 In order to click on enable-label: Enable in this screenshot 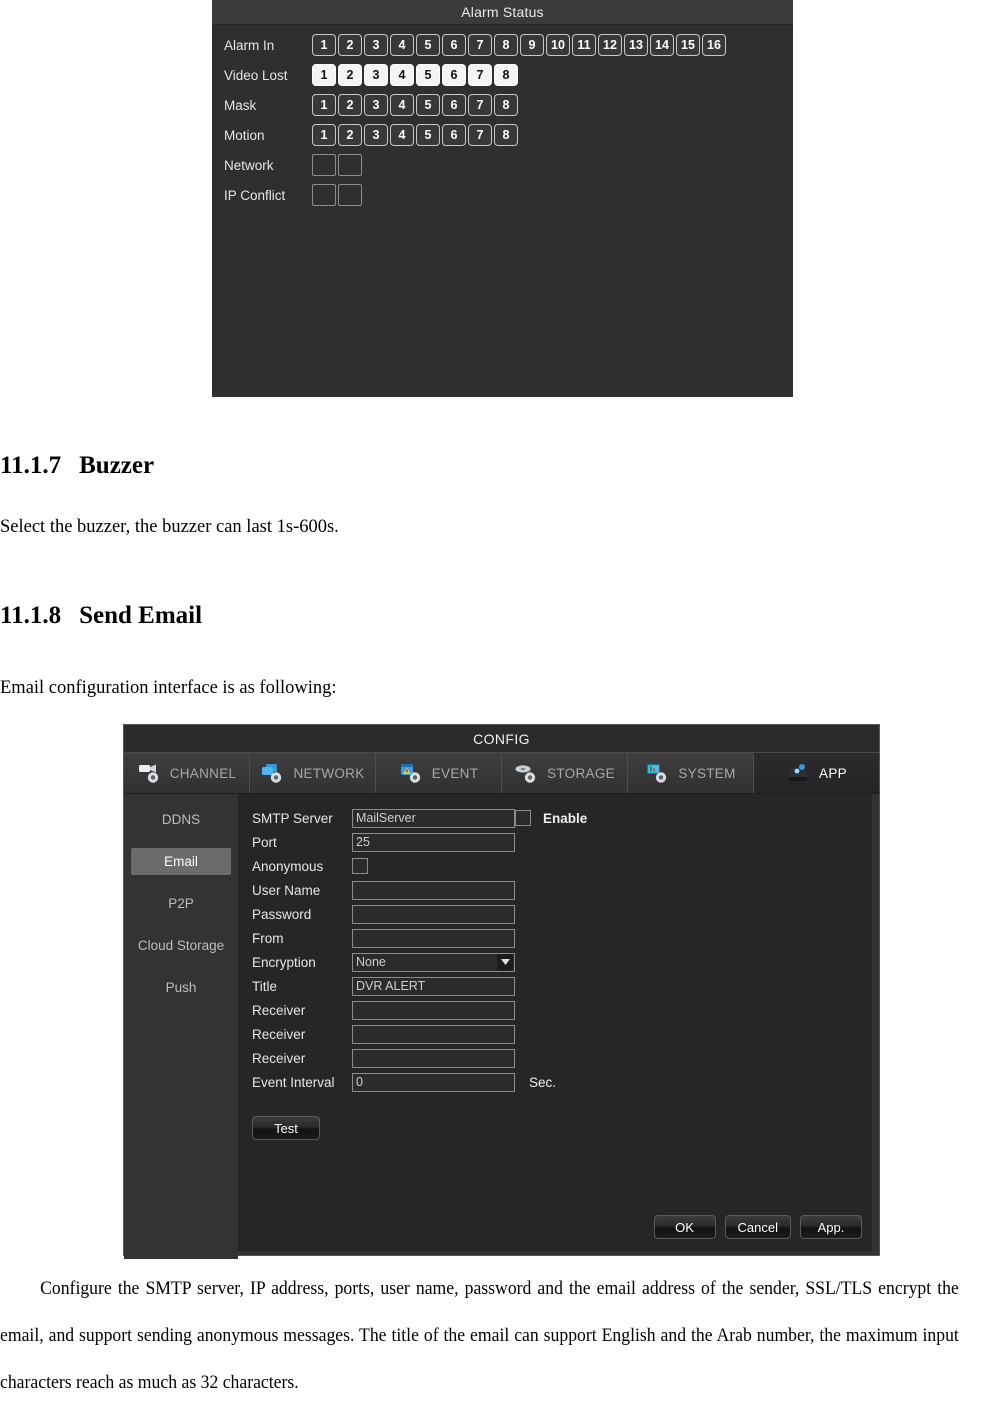, I will do `click(565, 818)`.